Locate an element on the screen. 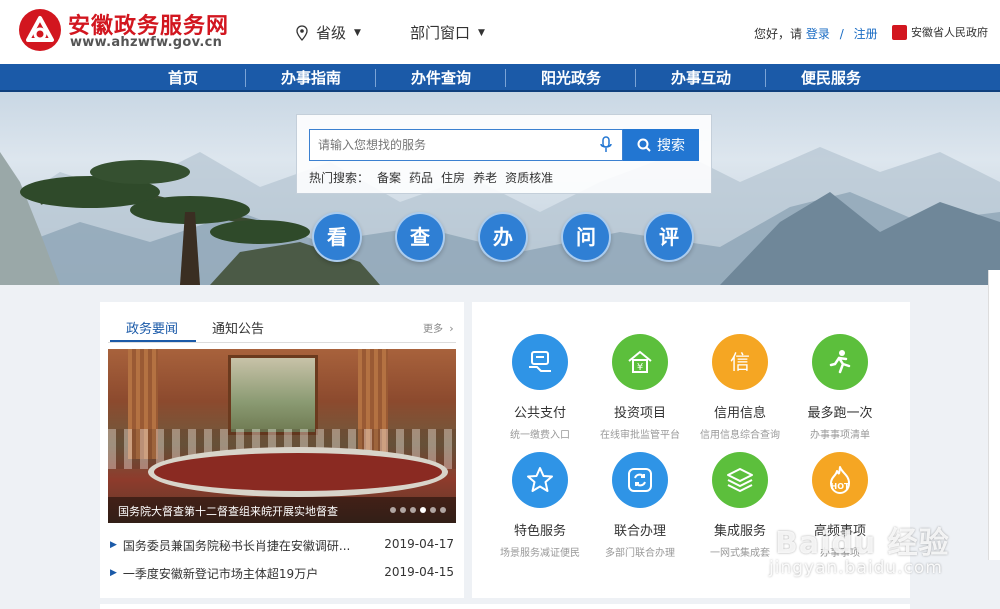  service-name: 信用信息 is located at coordinates (739, 413).